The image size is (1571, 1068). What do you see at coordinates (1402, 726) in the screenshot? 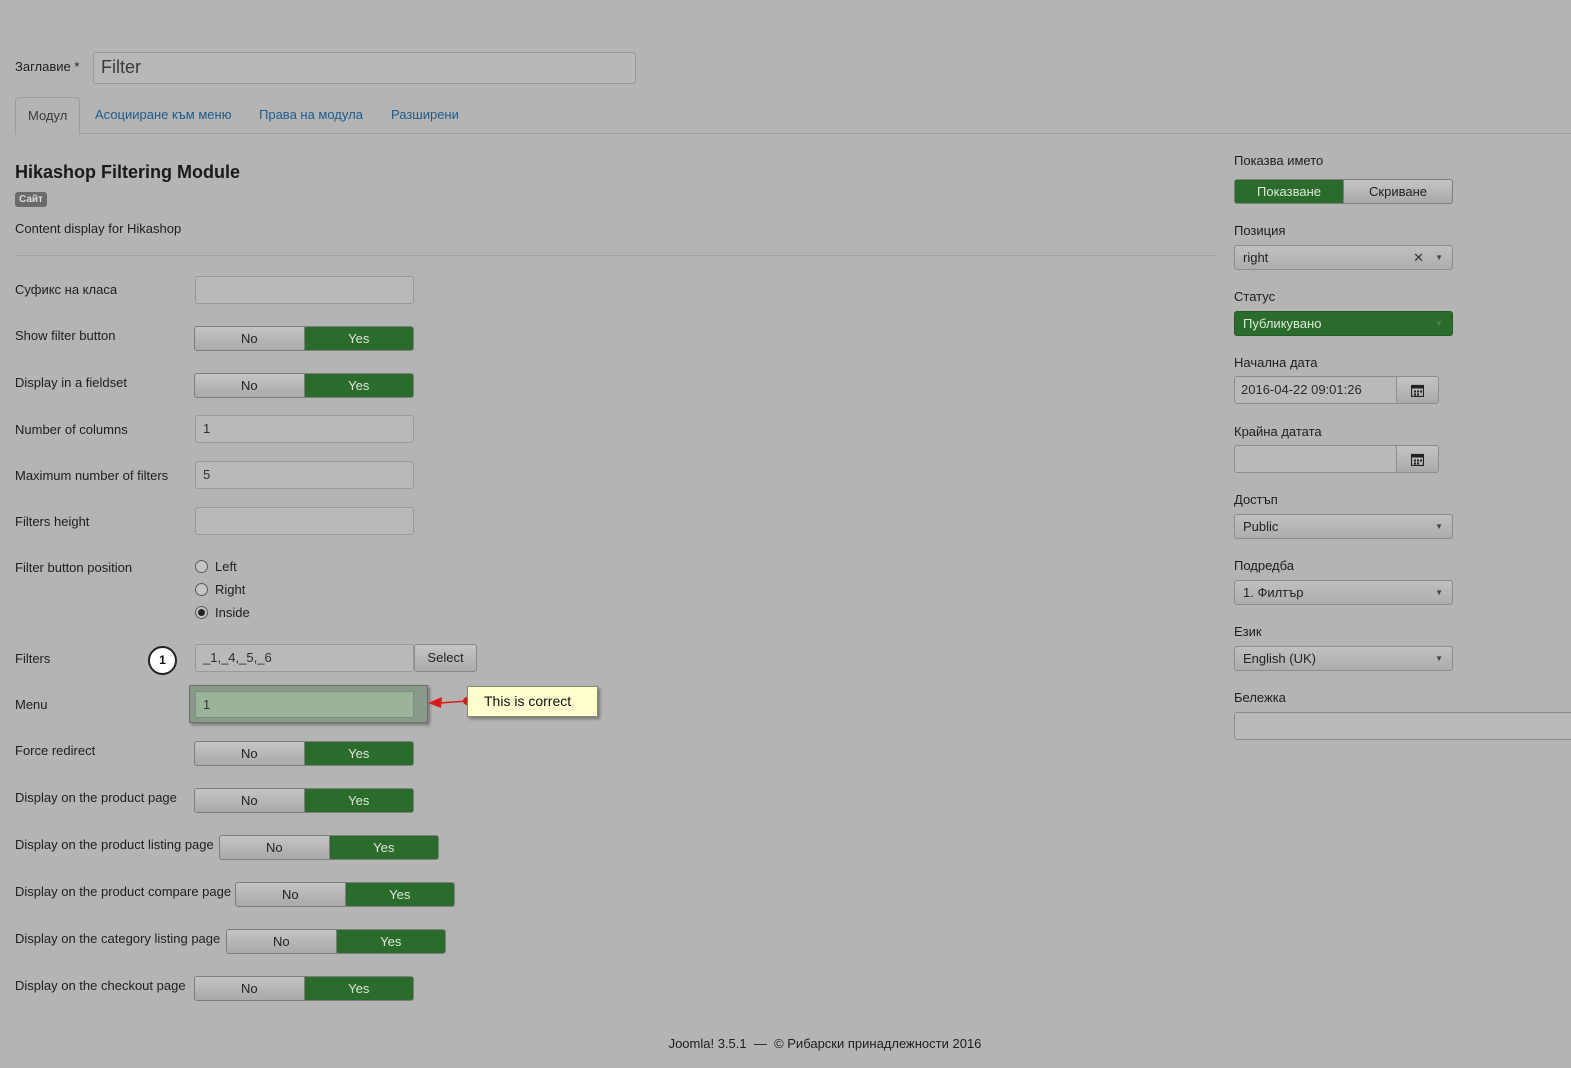
I see `note-input` at bounding box center [1402, 726].